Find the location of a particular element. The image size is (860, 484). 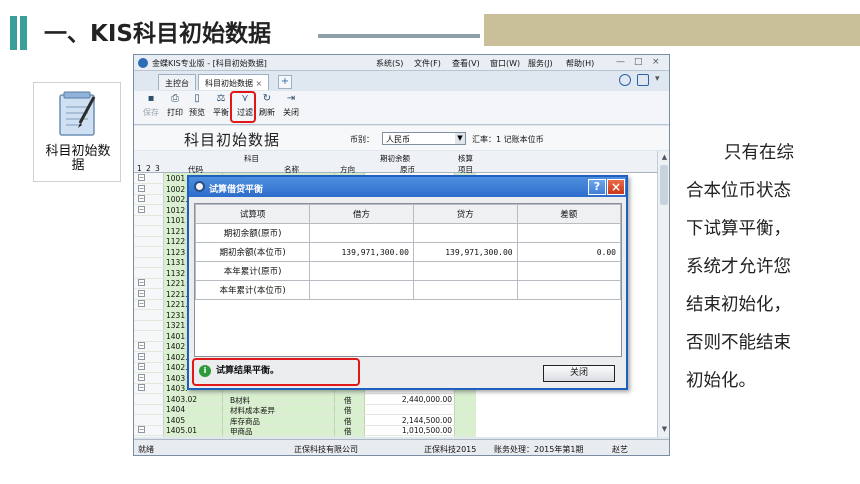

message-icon is located at coordinates (643, 80).